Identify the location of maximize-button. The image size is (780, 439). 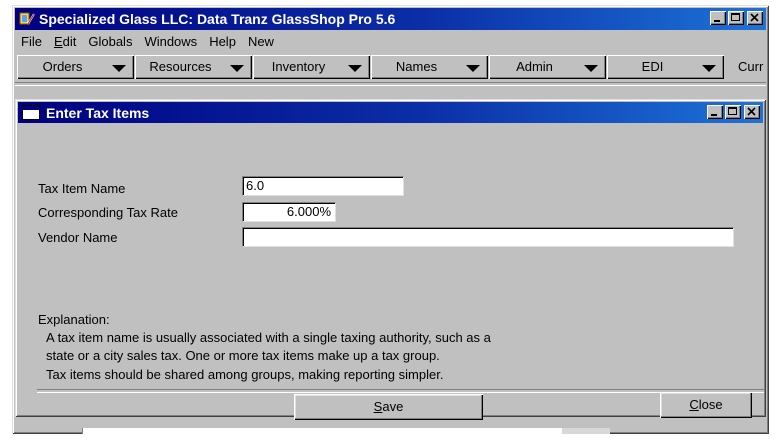
(736, 18).